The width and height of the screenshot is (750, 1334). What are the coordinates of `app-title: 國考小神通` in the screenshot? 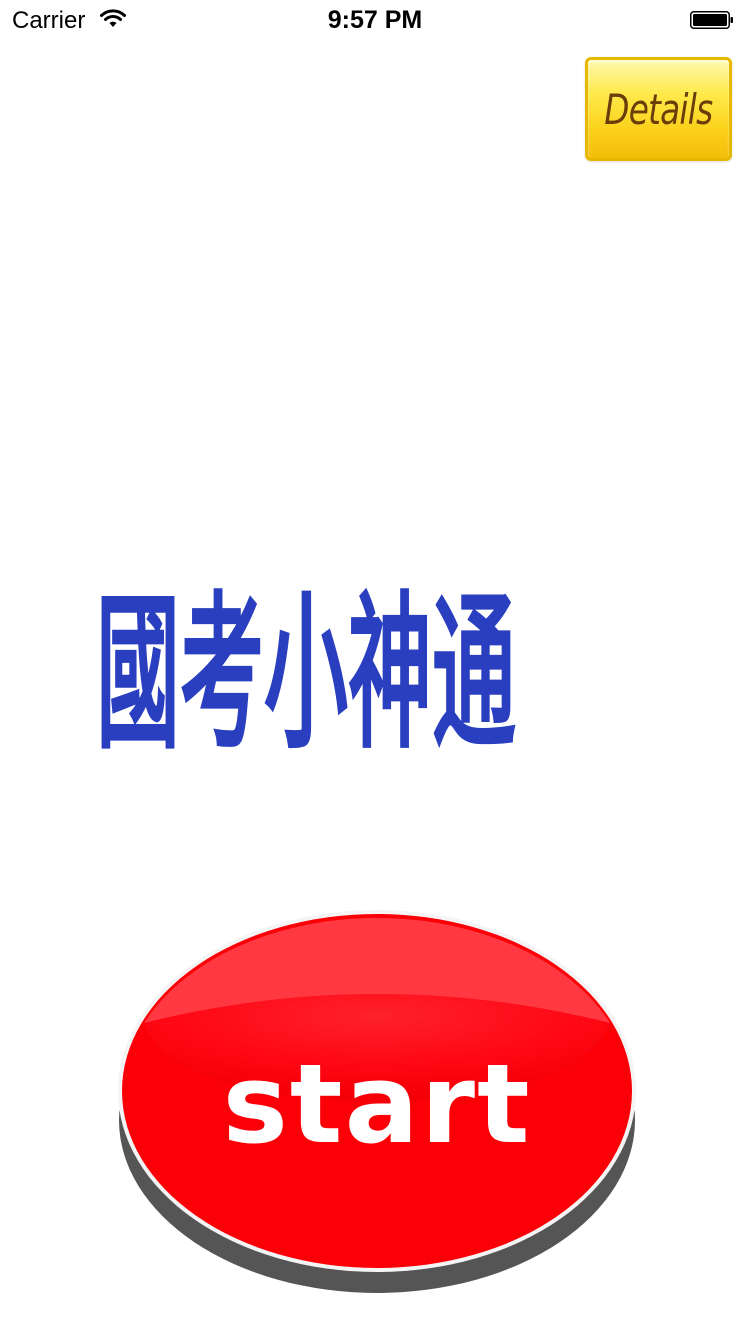 It's located at (306, 673).